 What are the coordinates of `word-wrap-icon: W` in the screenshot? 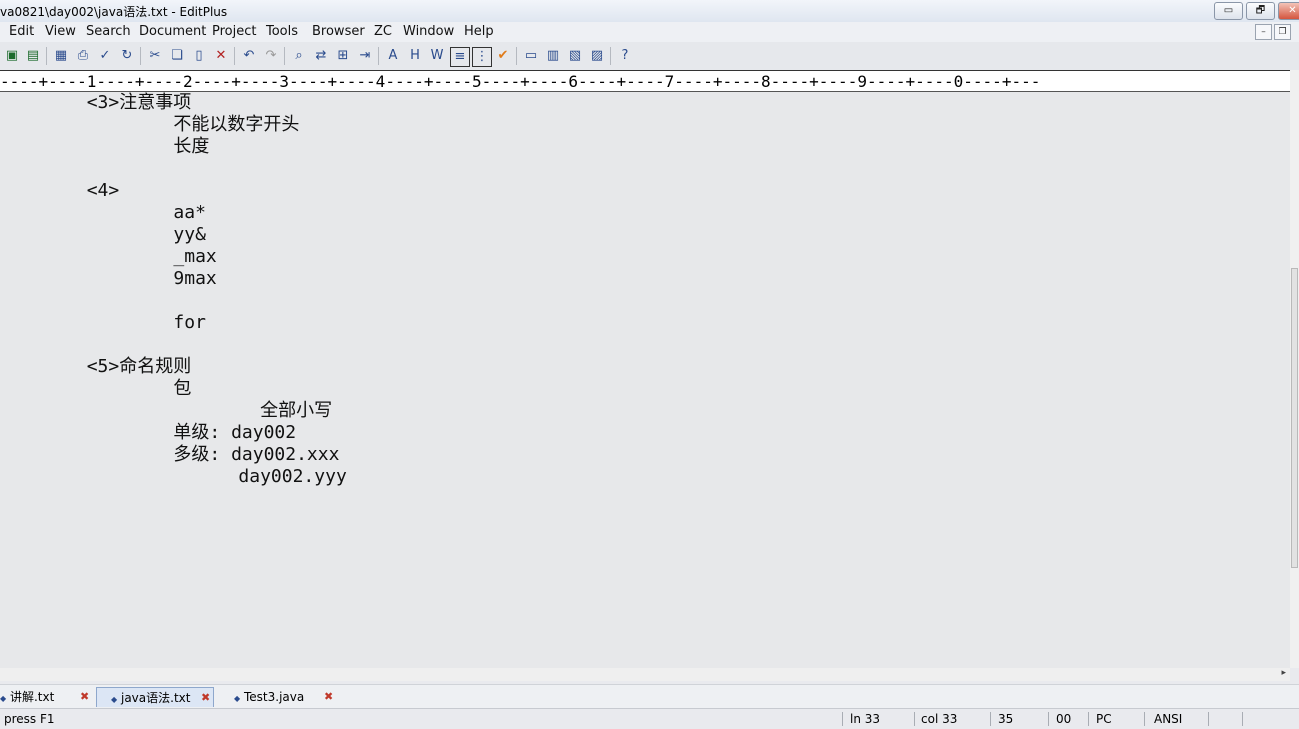 It's located at (437, 56).